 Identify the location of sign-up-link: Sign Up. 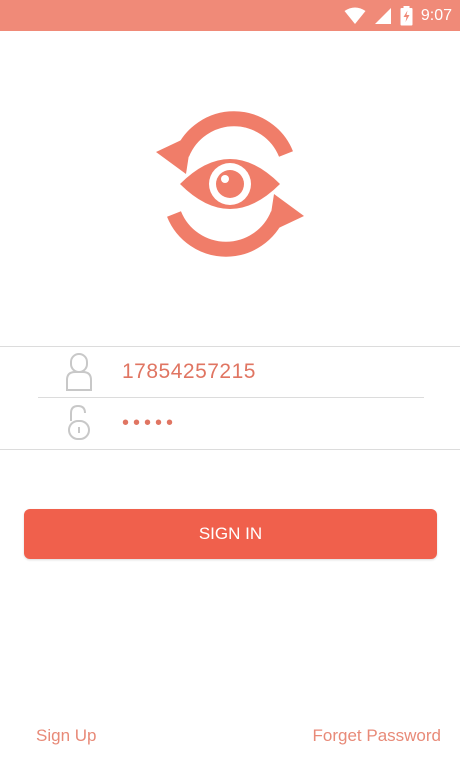
(66, 736).